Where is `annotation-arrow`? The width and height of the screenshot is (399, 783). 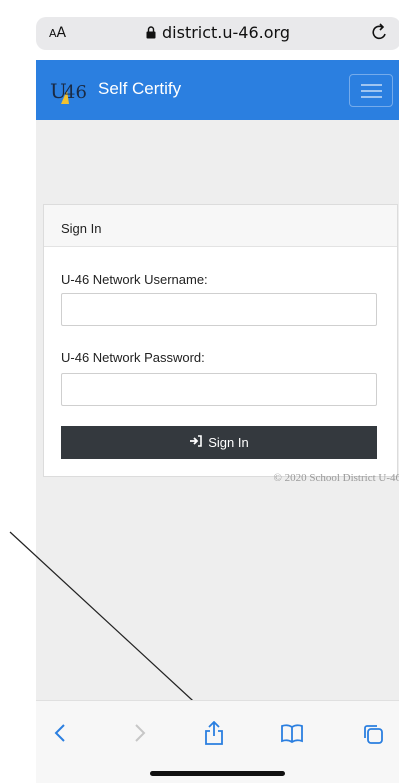 annotation-arrow is located at coordinates (108, 622).